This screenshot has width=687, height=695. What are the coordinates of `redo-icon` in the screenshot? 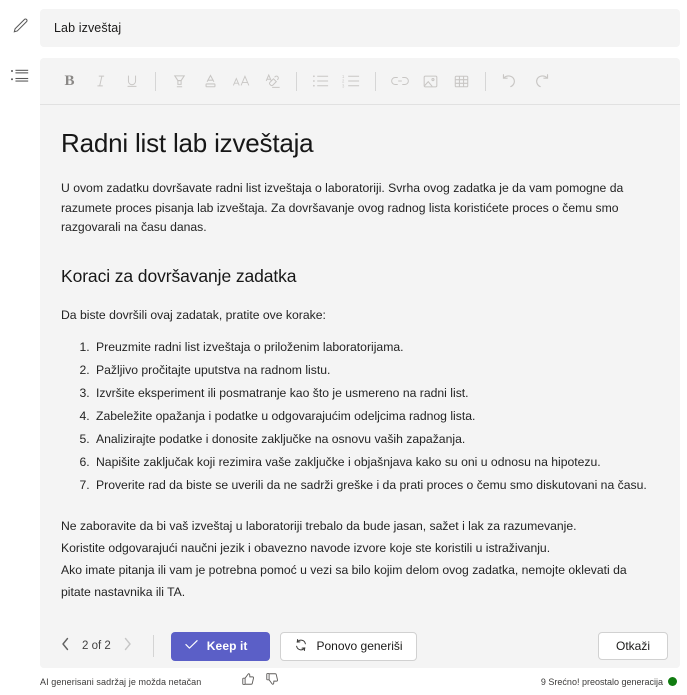 It's located at (541, 81).